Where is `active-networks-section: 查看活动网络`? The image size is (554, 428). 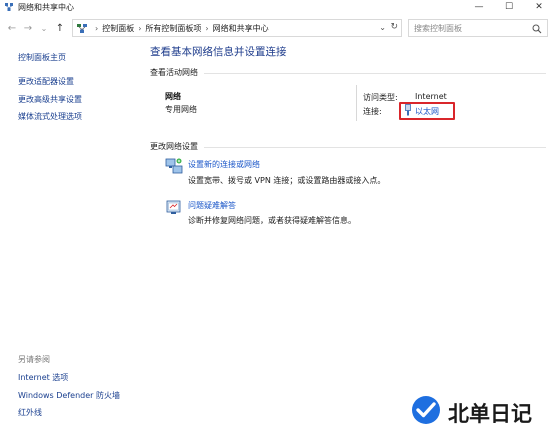 active-networks-section: 查看活动网络 is located at coordinates (348, 73).